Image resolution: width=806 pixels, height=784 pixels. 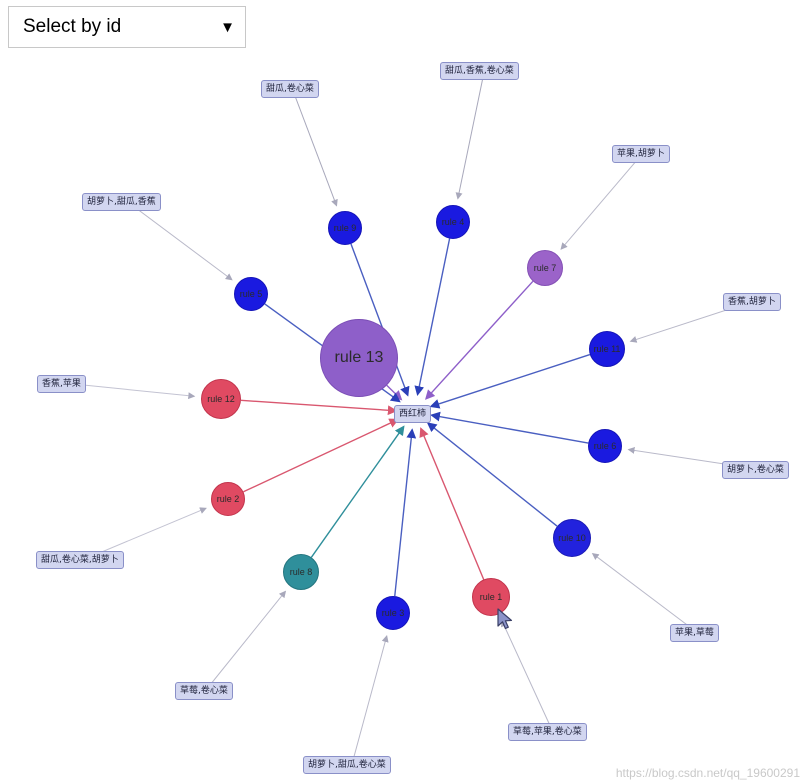 I want to click on graph-node-label: rule 1, so click(x=491, y=597).